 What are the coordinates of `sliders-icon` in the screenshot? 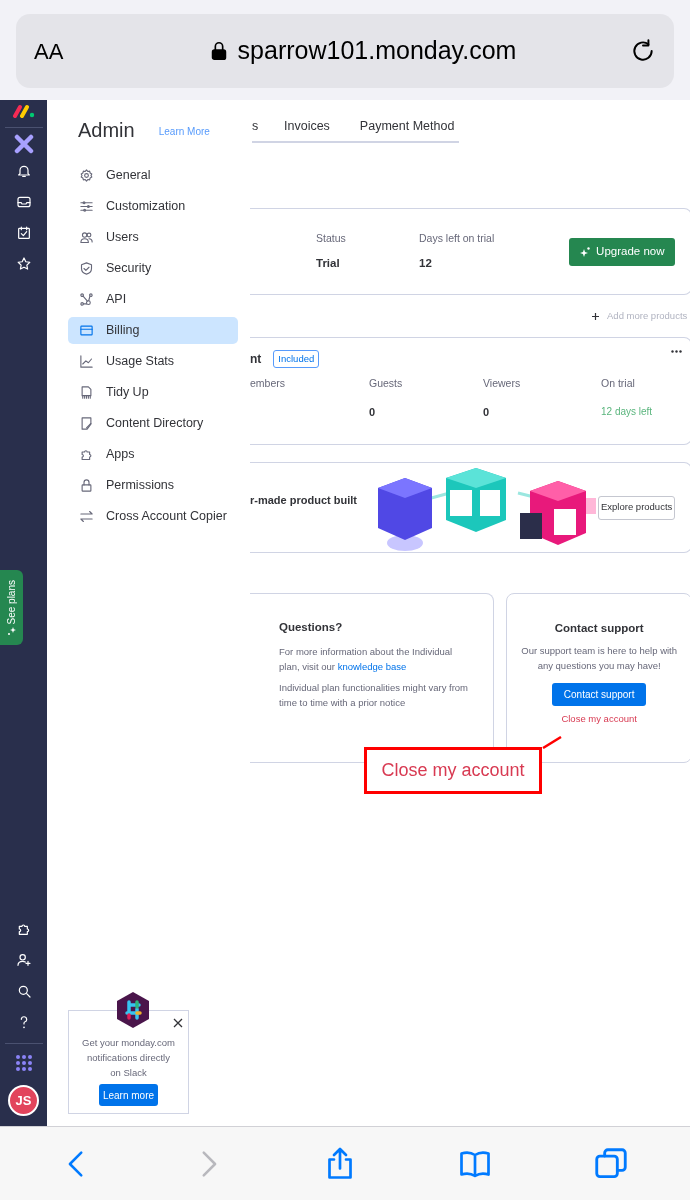 It's located at (86, 206).